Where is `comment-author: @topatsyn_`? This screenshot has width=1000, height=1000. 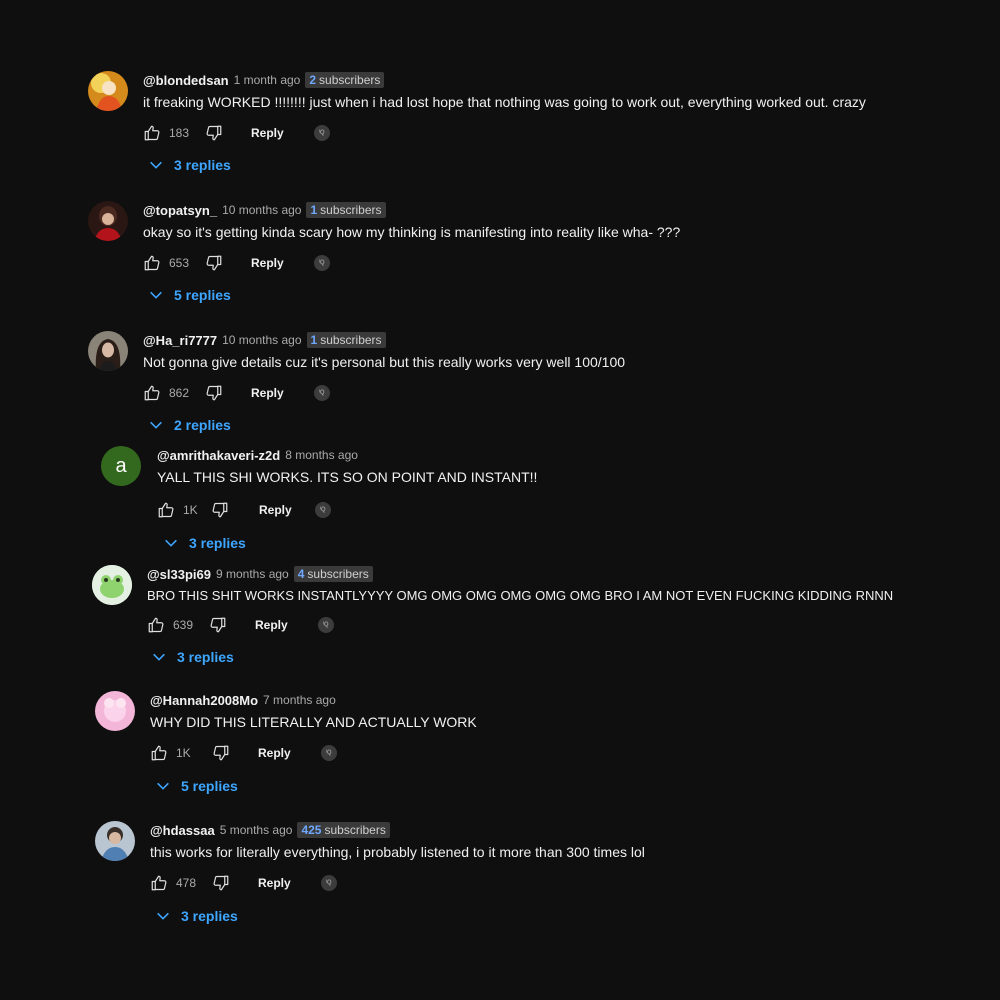 comment-author: @topatsyn_ is located at coordinates (180, 210).